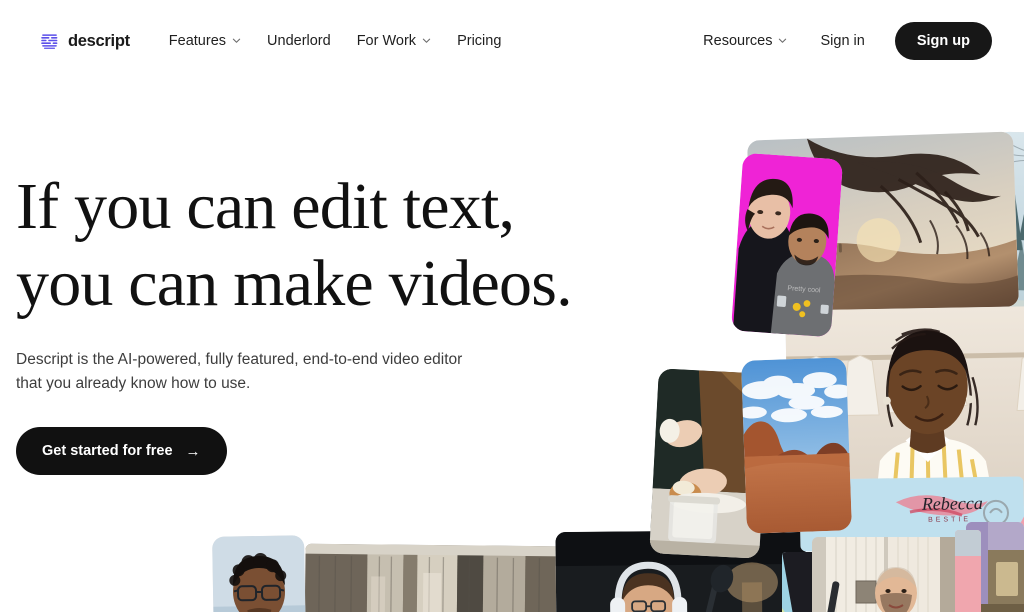 This screenshot has width=1024, height=612. I want to click on nav-item-underlord-label: Underlord, so click(299, 41).